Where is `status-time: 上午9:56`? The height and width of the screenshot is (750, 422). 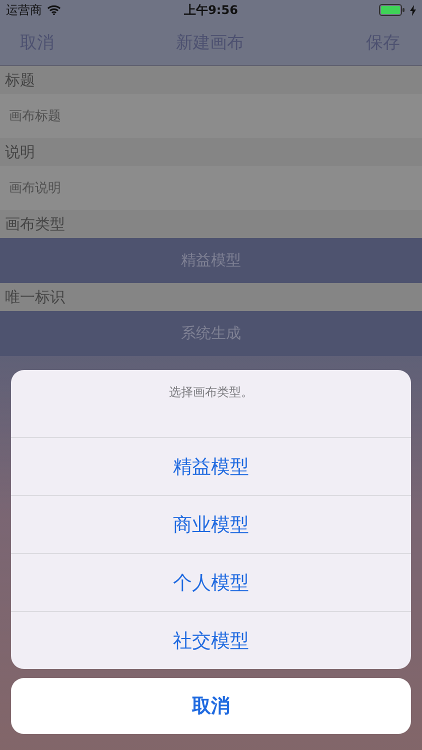 status-time: 上午9:56 is located at coordinates (211, 10).